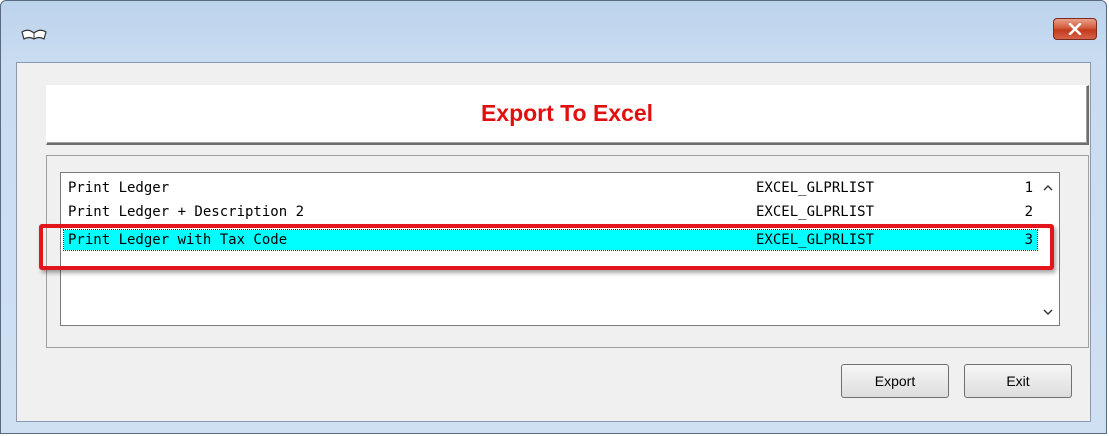  What do you see at coordinates (186, 212) in the screenshot?
I see `list-item-name: Print Ledger + Description 2` at bounding box center [186, 212].